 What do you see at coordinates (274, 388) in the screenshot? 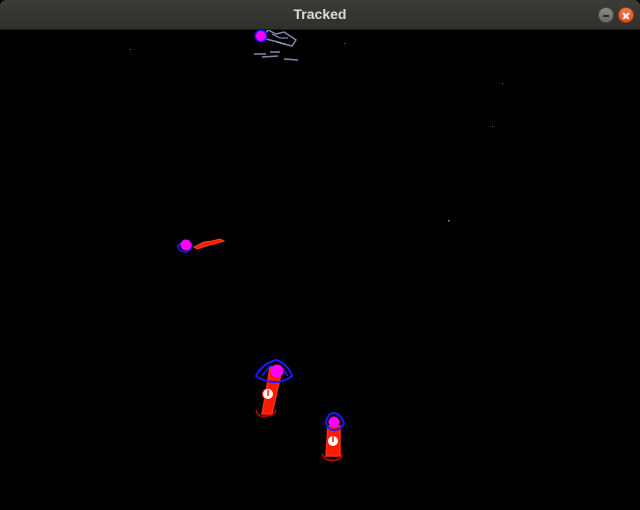
I see `tracked-object-center` at bounding box center [274, 388].